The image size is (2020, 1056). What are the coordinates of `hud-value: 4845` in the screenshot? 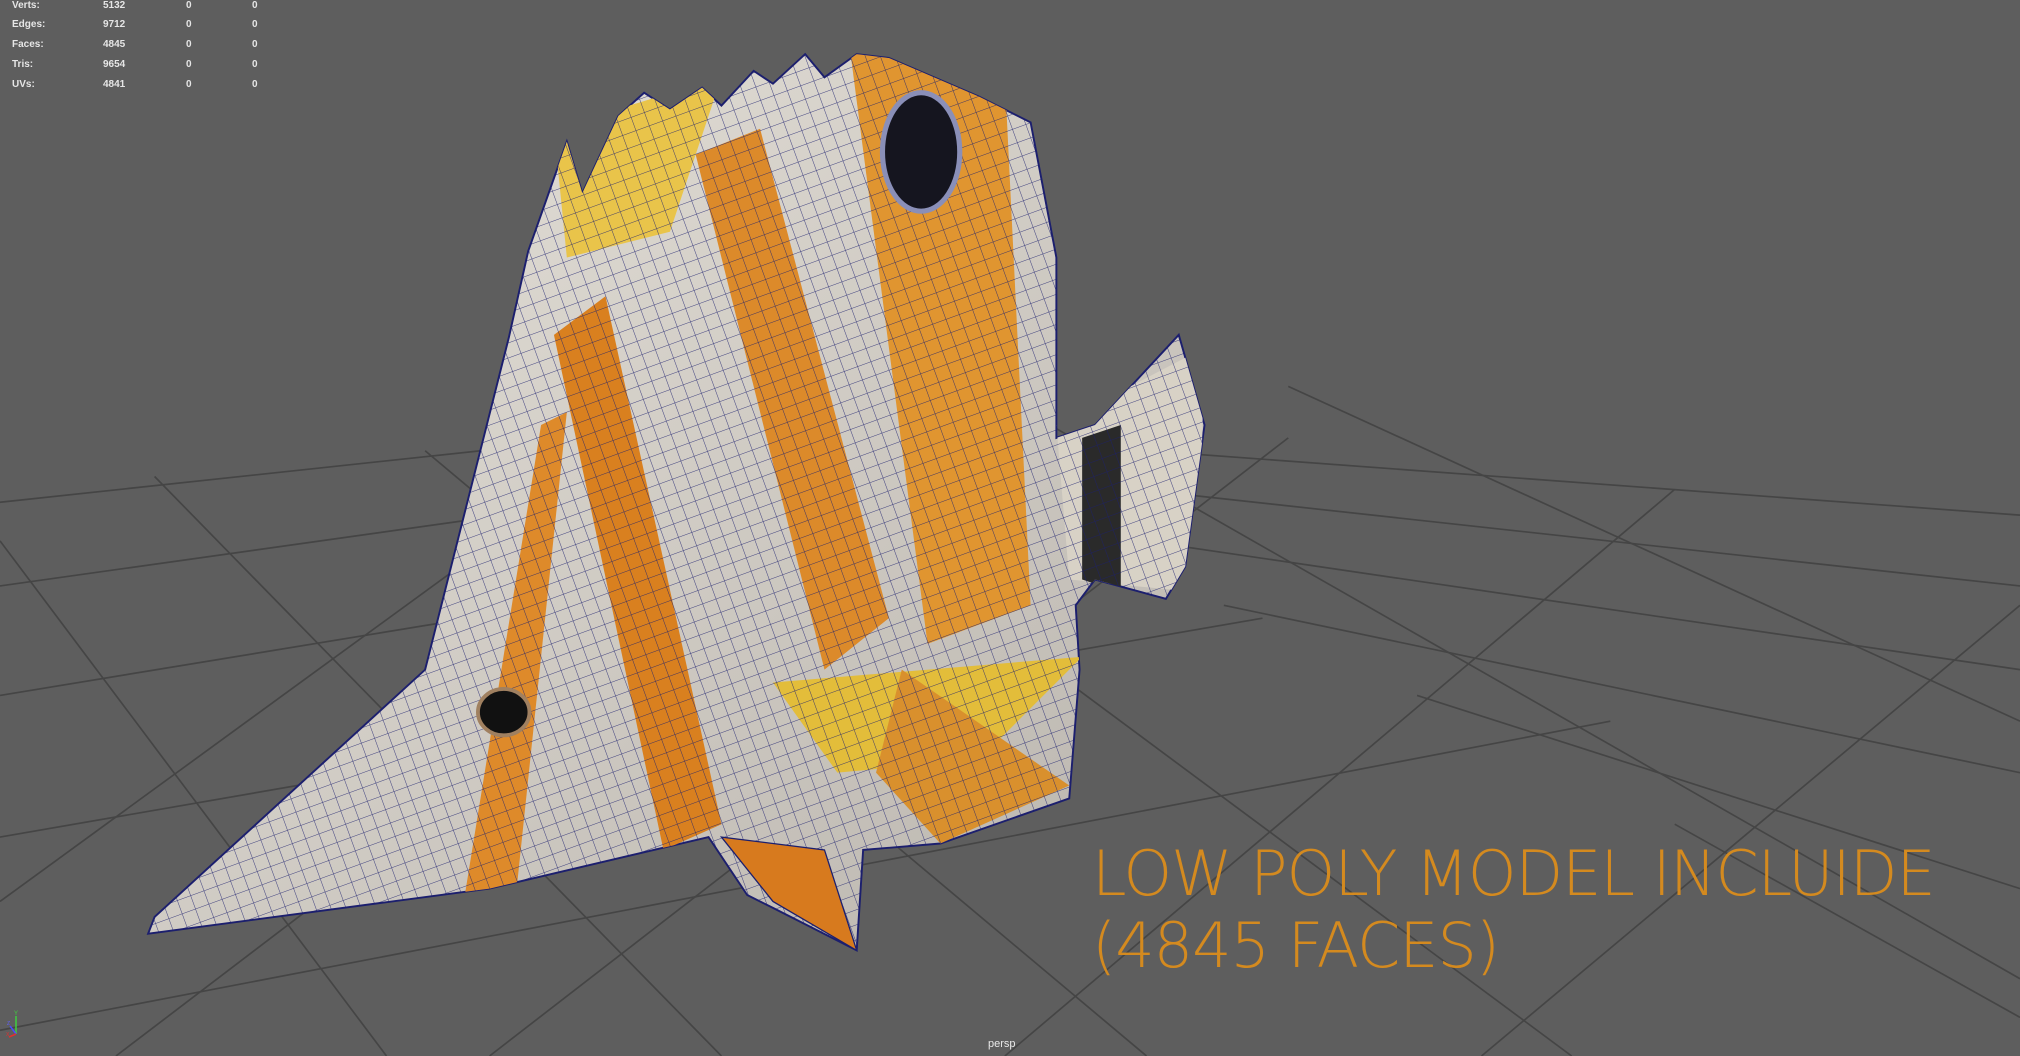 It's located at (114, 44).